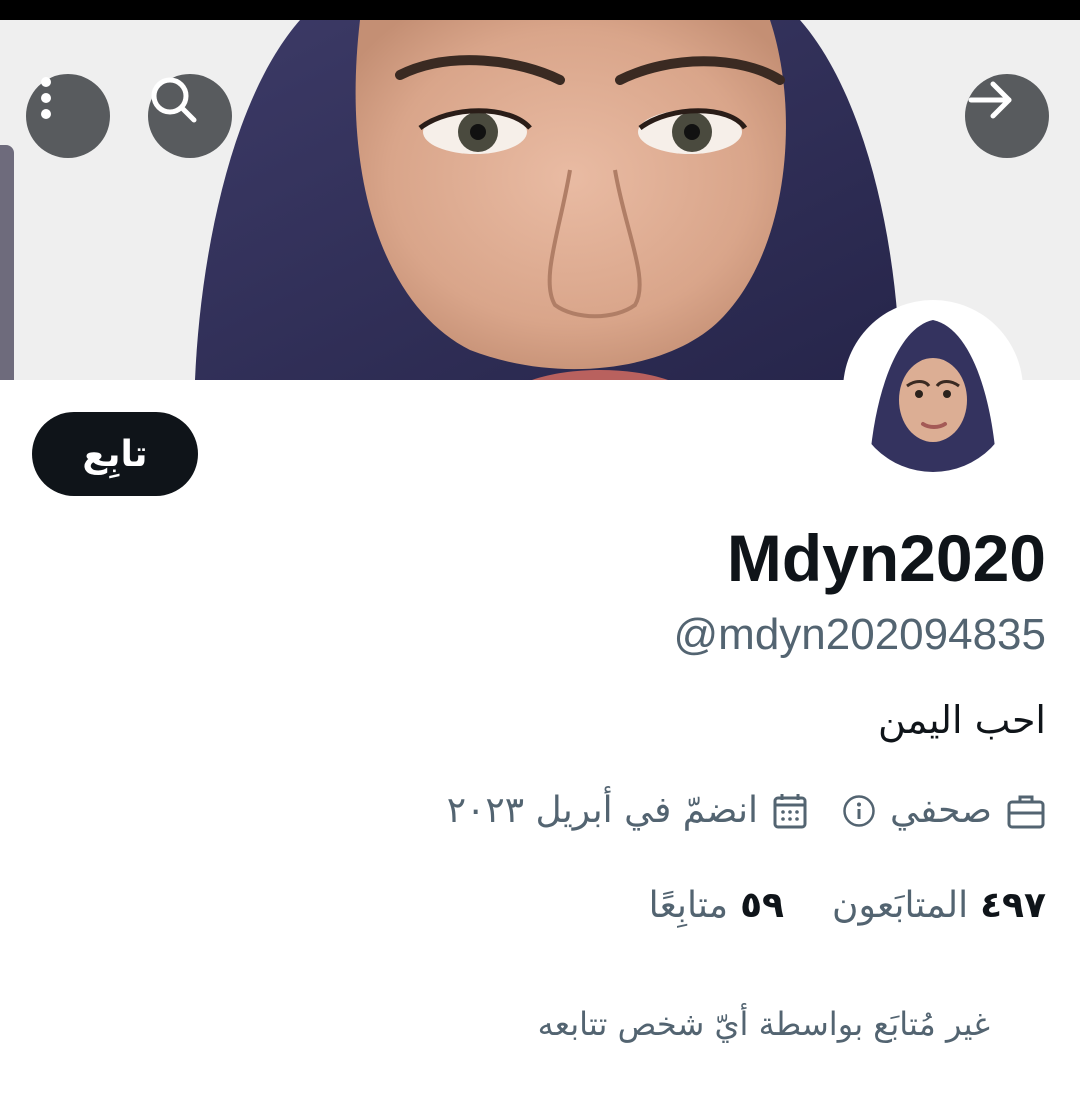 The height and width of the screenshot is (1110, 1080). I want to click on info-icon, so click(859, 811).